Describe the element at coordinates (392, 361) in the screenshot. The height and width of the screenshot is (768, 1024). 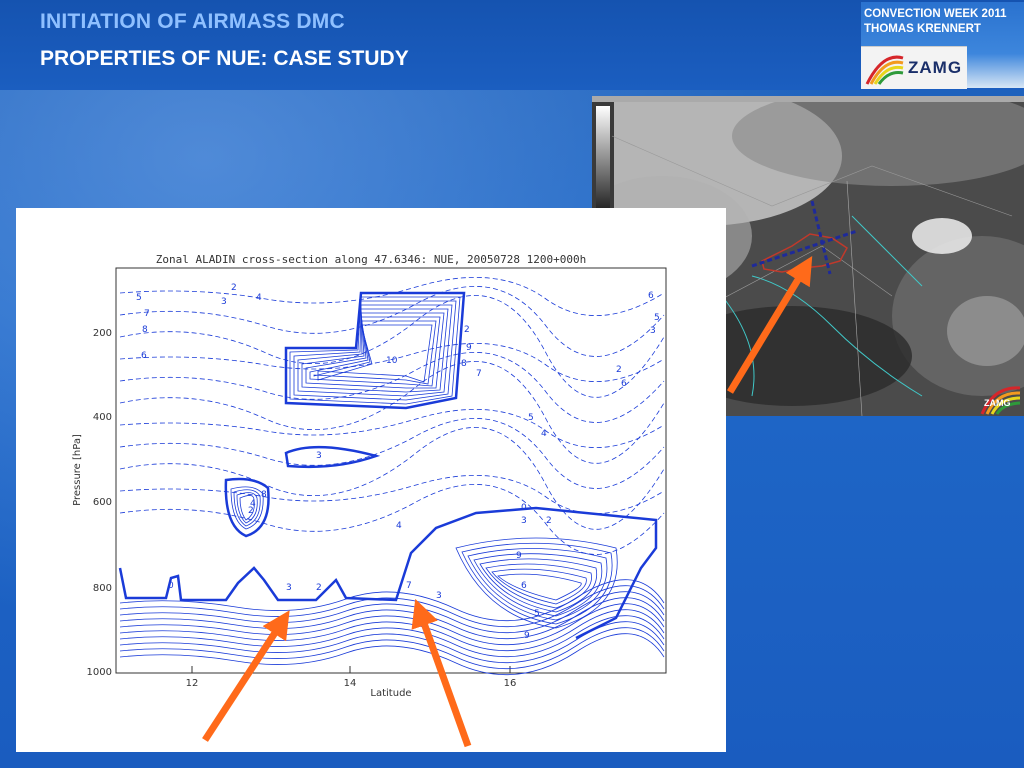
I see `contour-label: 10` at that location.